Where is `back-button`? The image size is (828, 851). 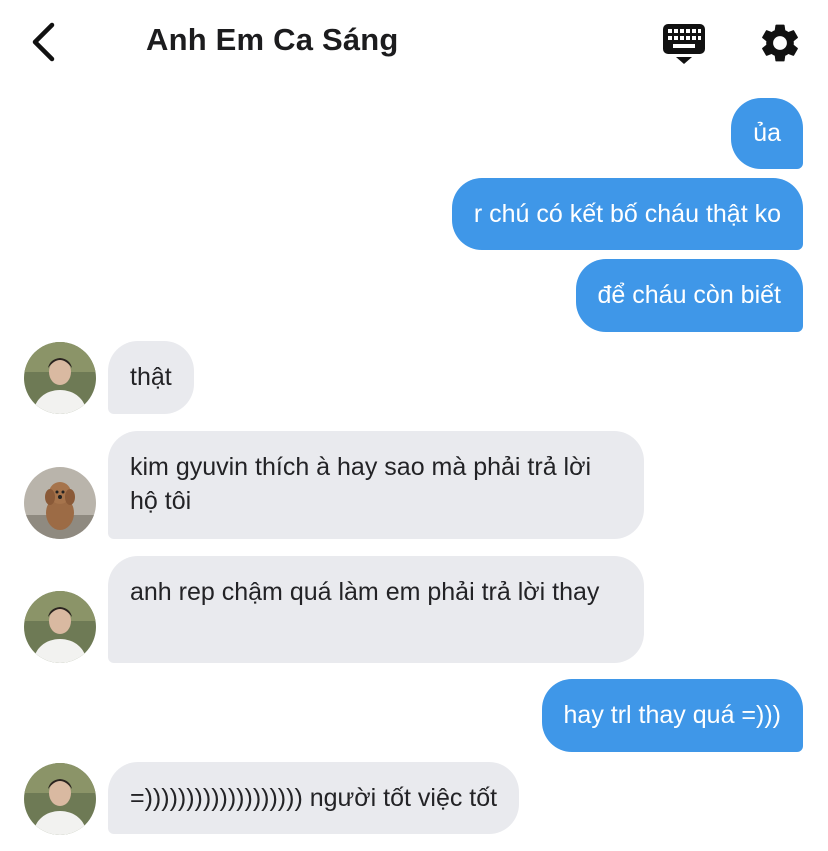 back-button is located at coordinates (46, 42).